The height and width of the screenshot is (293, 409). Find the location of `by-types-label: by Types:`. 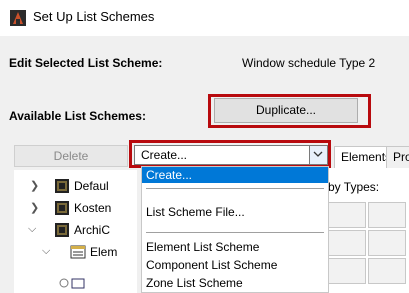

by-types-label: by Types: is located at coordinates (354, 187).